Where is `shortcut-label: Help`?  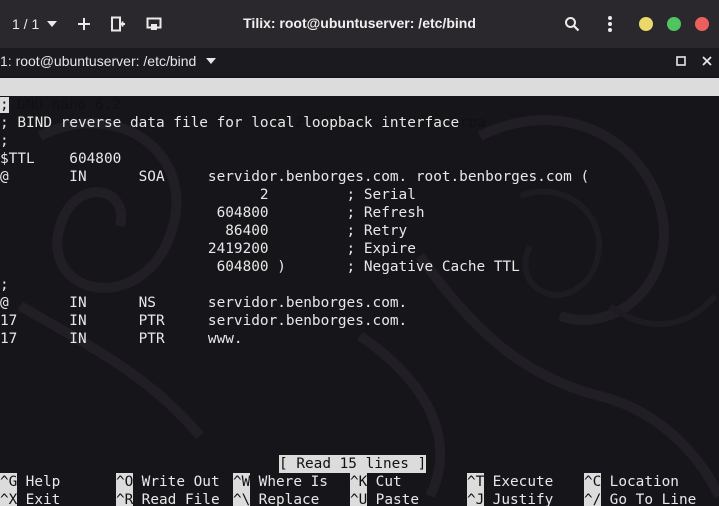
shortcut-label: Help is located at coordinates (39, 482).